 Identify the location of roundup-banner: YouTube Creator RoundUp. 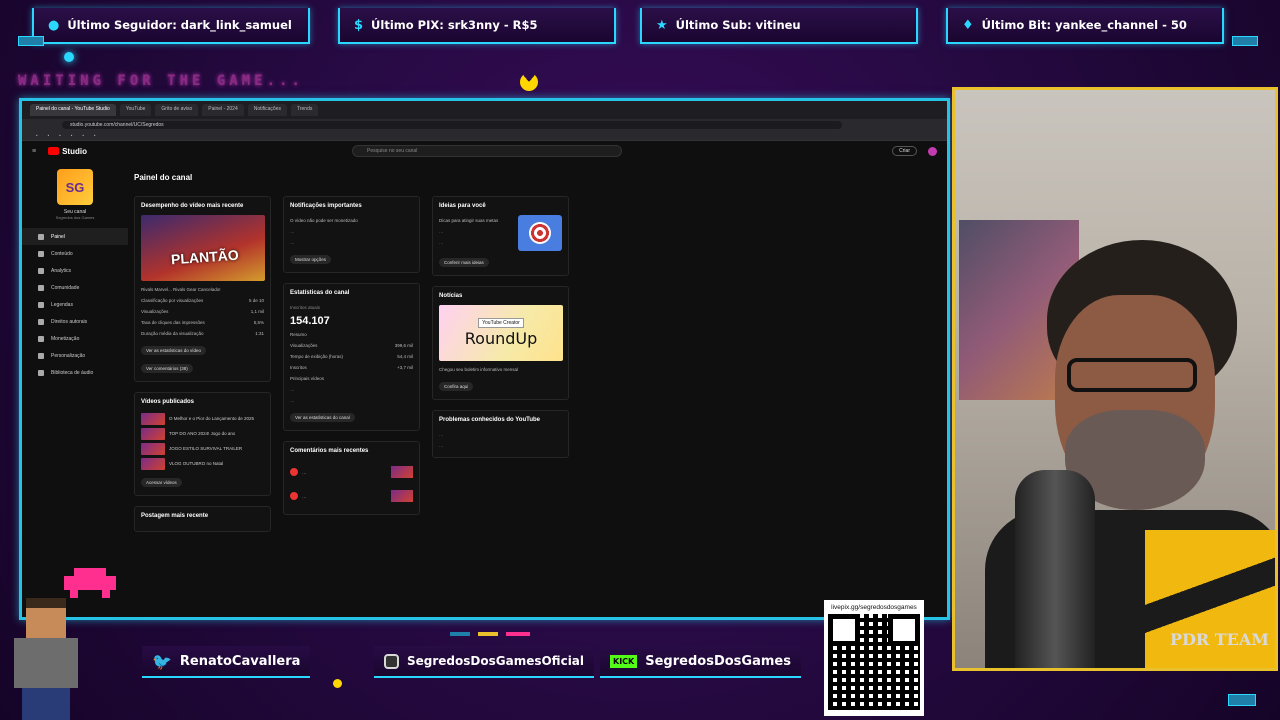
(501, 333).